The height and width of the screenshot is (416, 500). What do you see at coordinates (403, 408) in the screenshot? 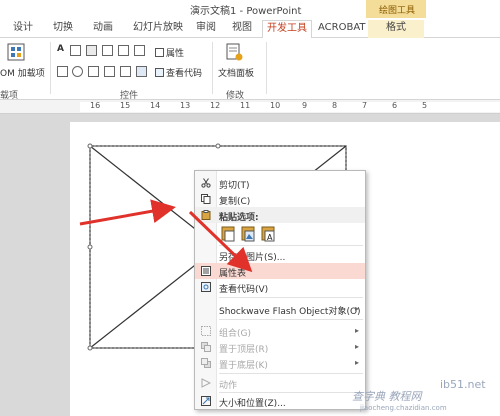
I see `watermark-url: jiaocheng.chazidian.com` at bounding box center [403, 408].